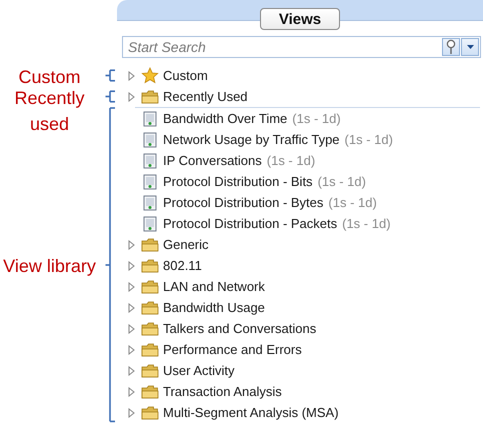 The width and height of the screenshot is (483, 444). I want to click on tree-item-label: Bandwidth Over Time, so click(225, 118).